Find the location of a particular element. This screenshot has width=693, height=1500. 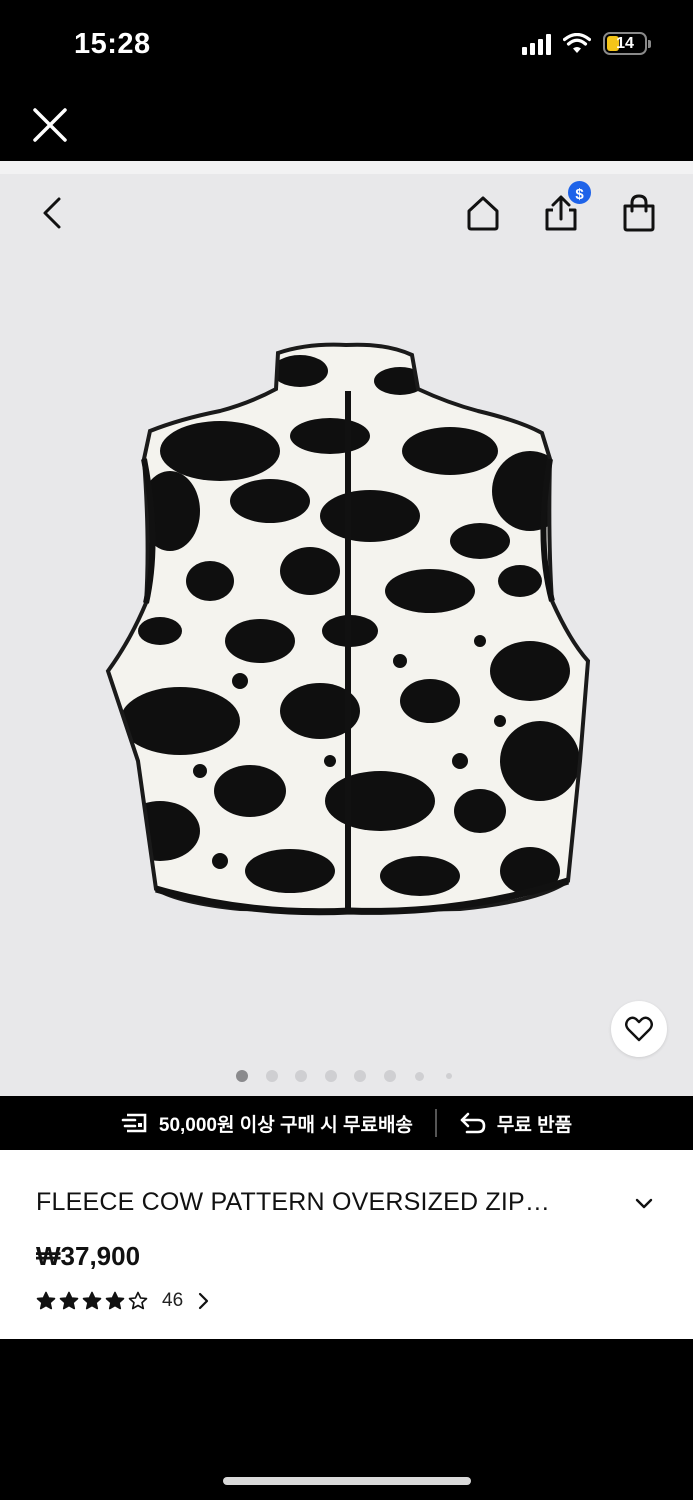

top-divider is located at coordinates (346, 167).